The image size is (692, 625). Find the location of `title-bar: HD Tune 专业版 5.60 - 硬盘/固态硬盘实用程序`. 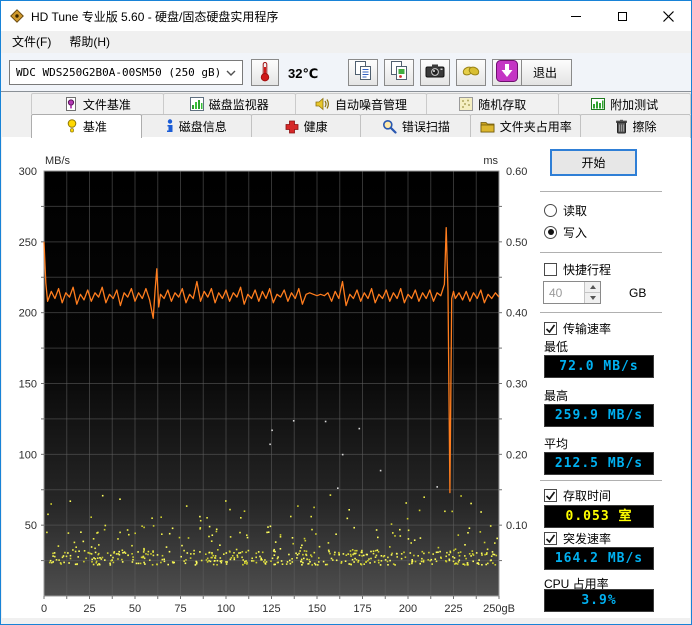

title-bar: HD Tune 专业版 5.60 - 硬盘/固态硬盘实用程序 is located at coordinates (346, 16).